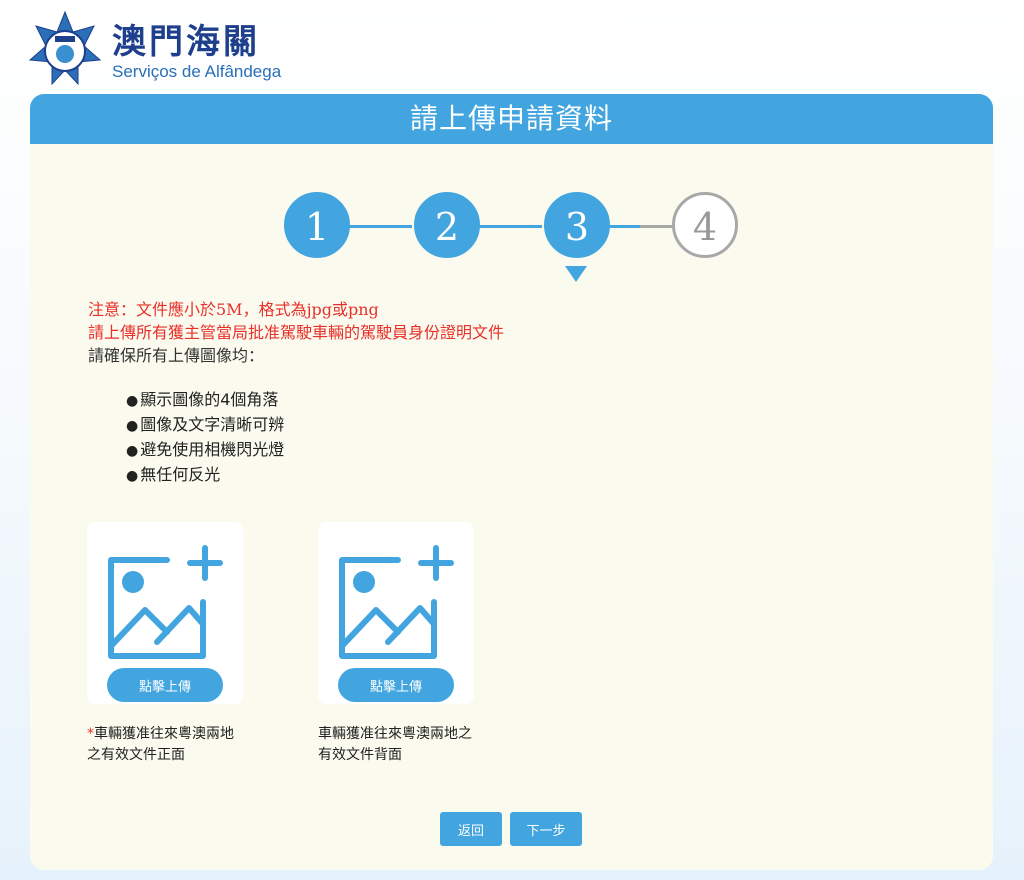 This screenshot has height=880, width=1024. What do you see at coordinates (511, 119) in the screenshot?
I see `panel-title: 請上傳申請資料` at bounding box center [511, 119].